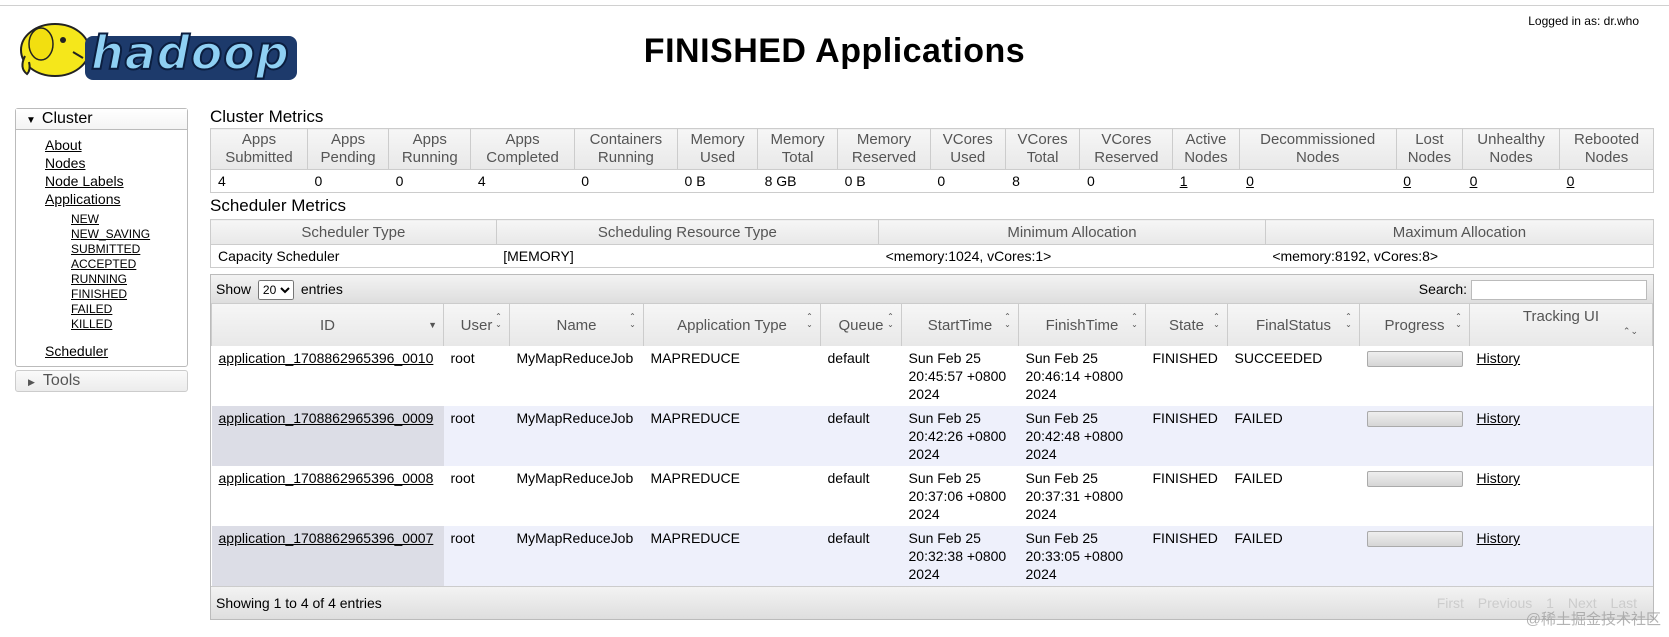 This screenshot has width=1669, height=637. What do you see at coordinates (348, 149) in the screenshot?
I see `metric-header: Apps Pending` at bounding box center [348, 149].